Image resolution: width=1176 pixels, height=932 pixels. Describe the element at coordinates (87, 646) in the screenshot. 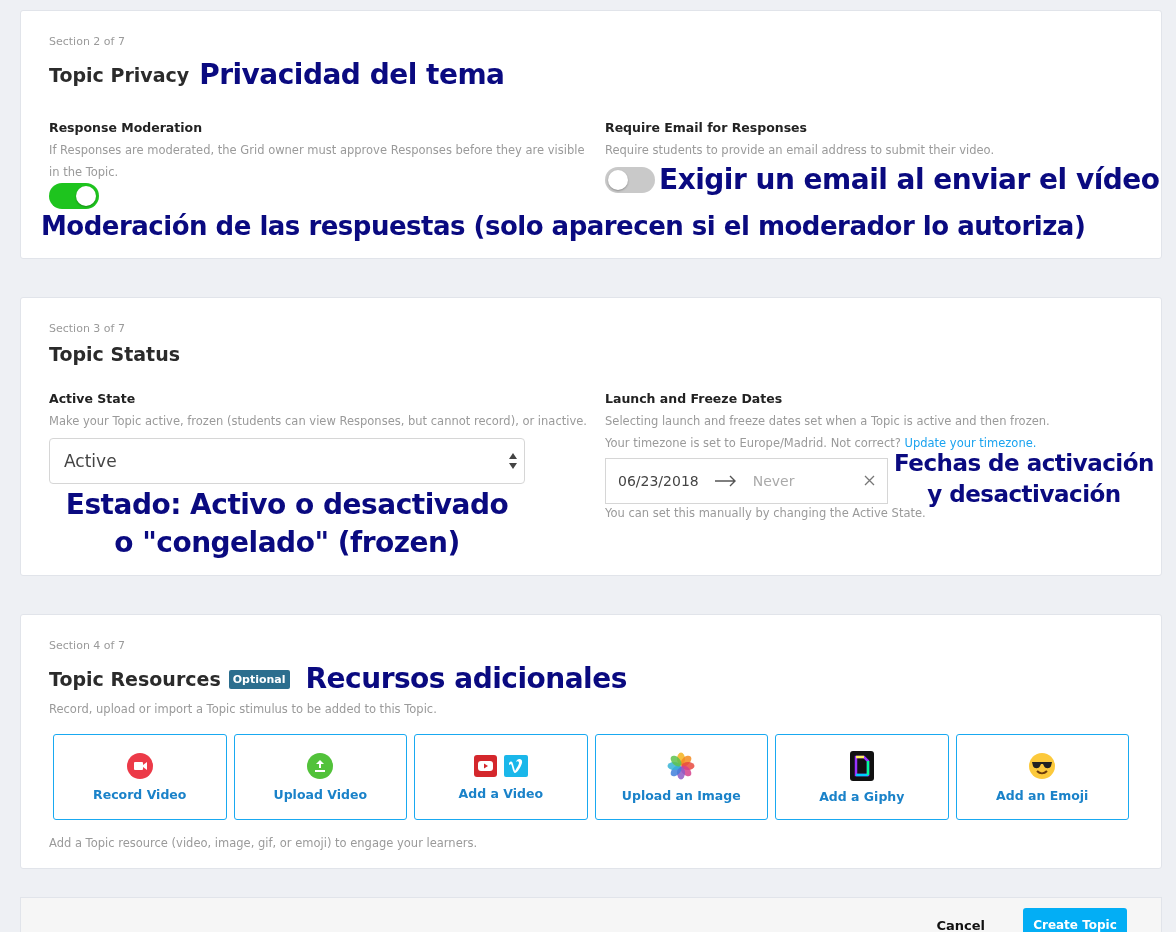

I see `section-counter: Section 4 of 7` at that location.